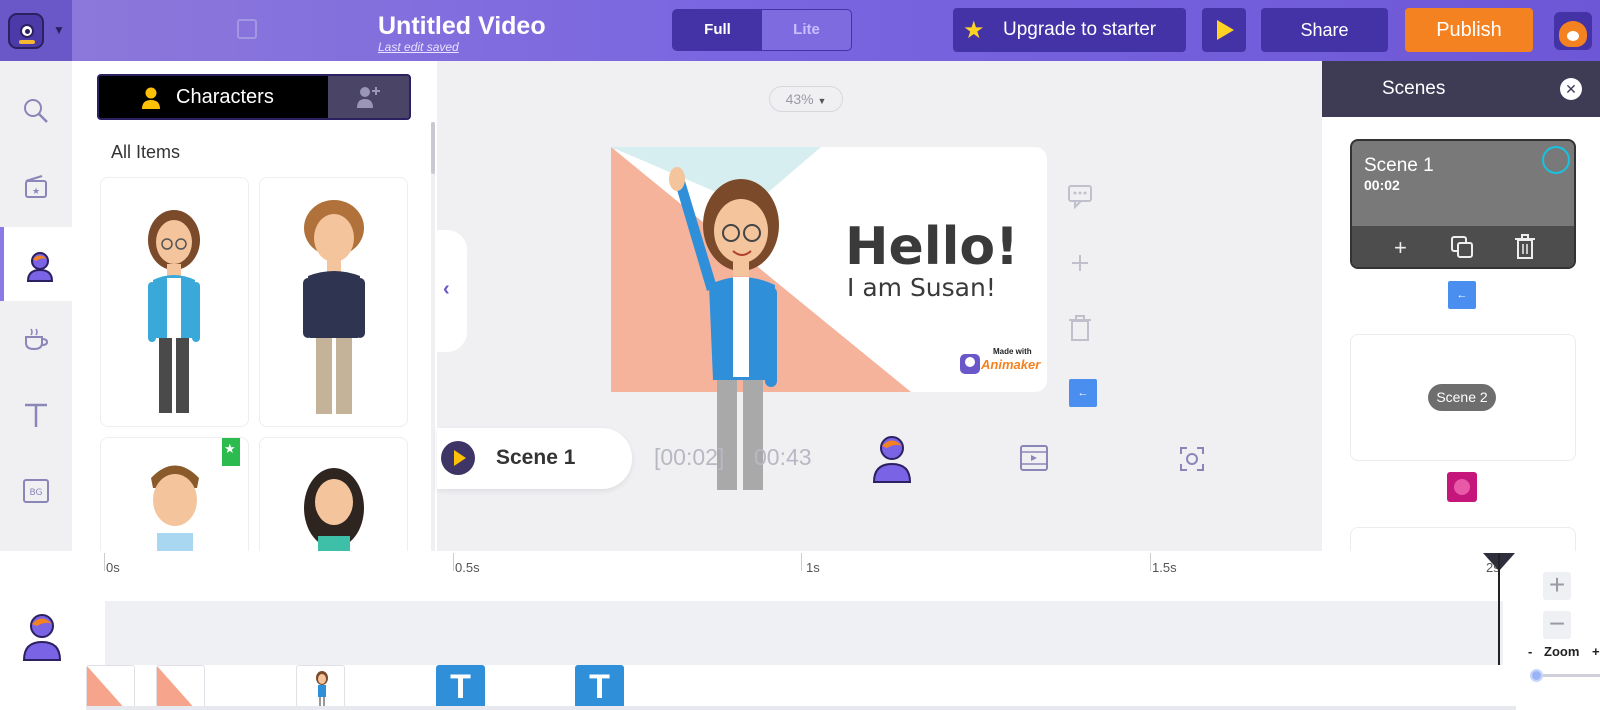  I want to click on stage-heading: Hello!, so click(932, 247).